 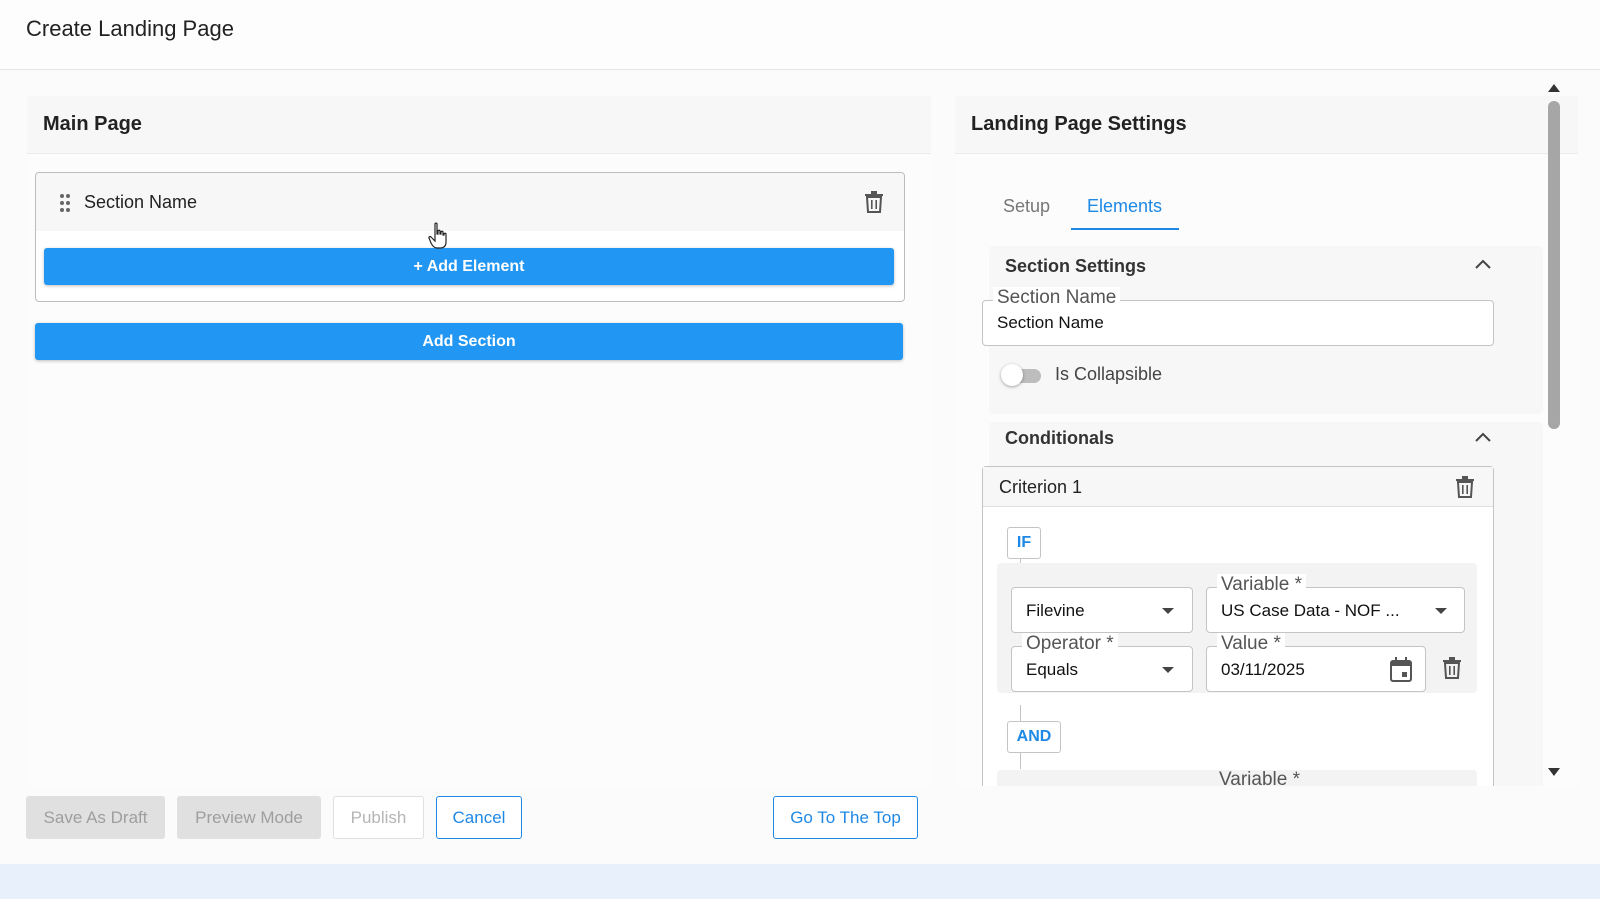 What do you see at coordinates (1259, 777) in the screenshot?
I see `next-variable-label: Variable *` at bounding box center [1259, 777].